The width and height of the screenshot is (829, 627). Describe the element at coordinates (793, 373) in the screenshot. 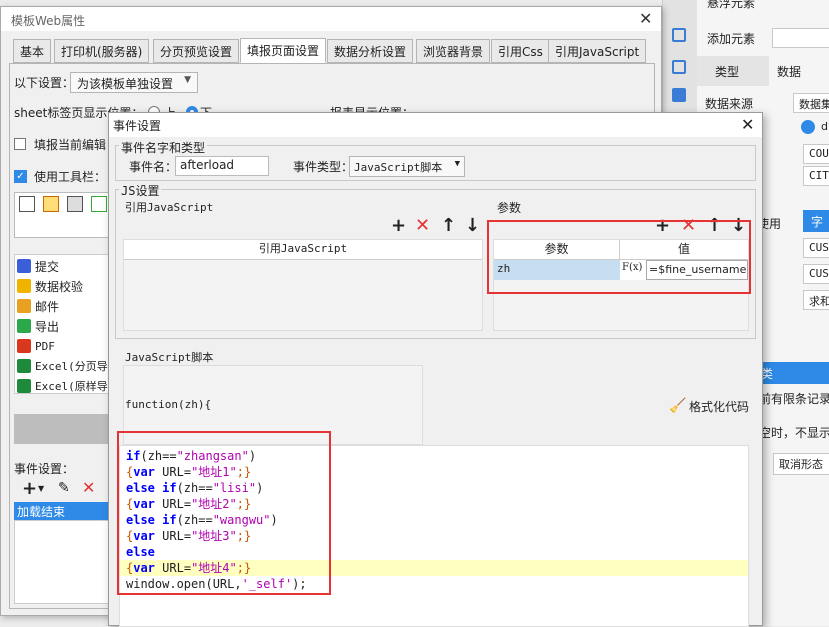

I see `type-bar: 类` at that location.